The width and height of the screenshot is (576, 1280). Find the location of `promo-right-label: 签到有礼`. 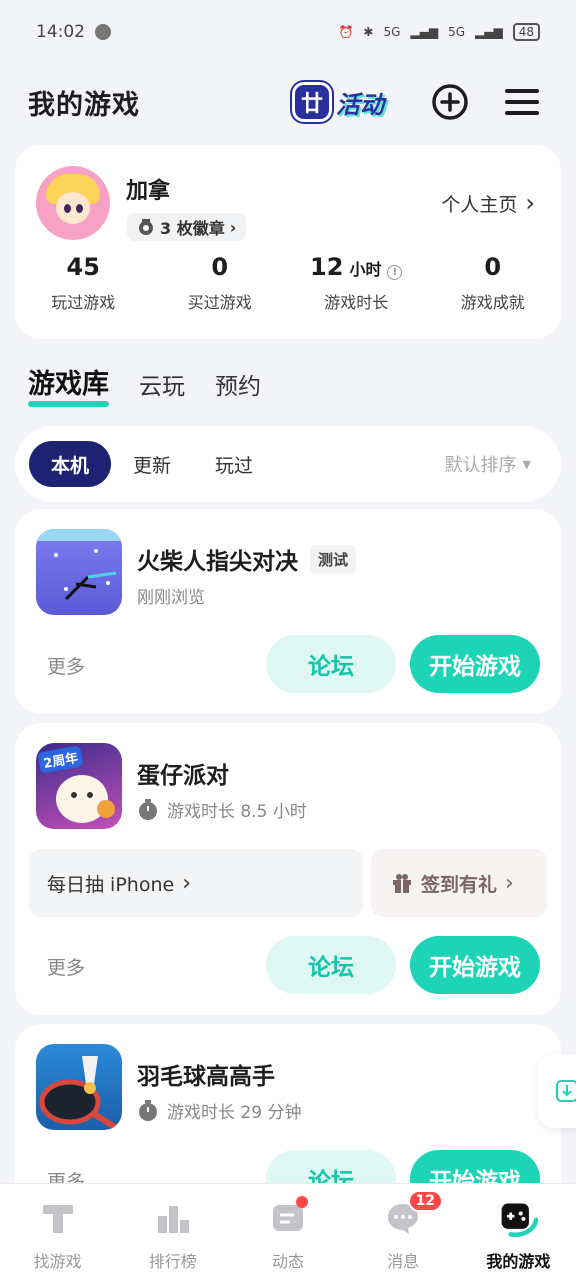

promo-right-label: 签到有礼 is located at coordinates (459, 884).